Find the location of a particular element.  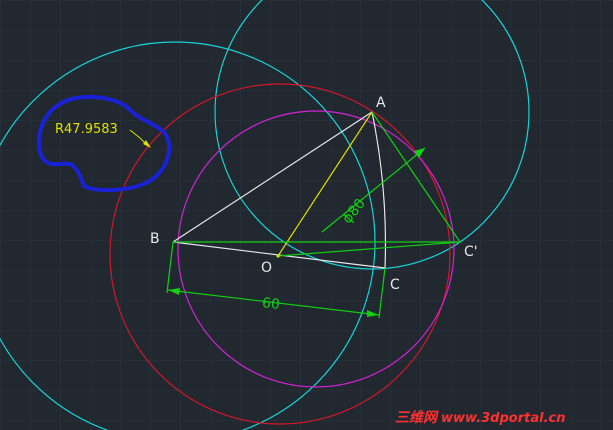

watermark-chinese: 三维网 is located at coordinates (417, 417).